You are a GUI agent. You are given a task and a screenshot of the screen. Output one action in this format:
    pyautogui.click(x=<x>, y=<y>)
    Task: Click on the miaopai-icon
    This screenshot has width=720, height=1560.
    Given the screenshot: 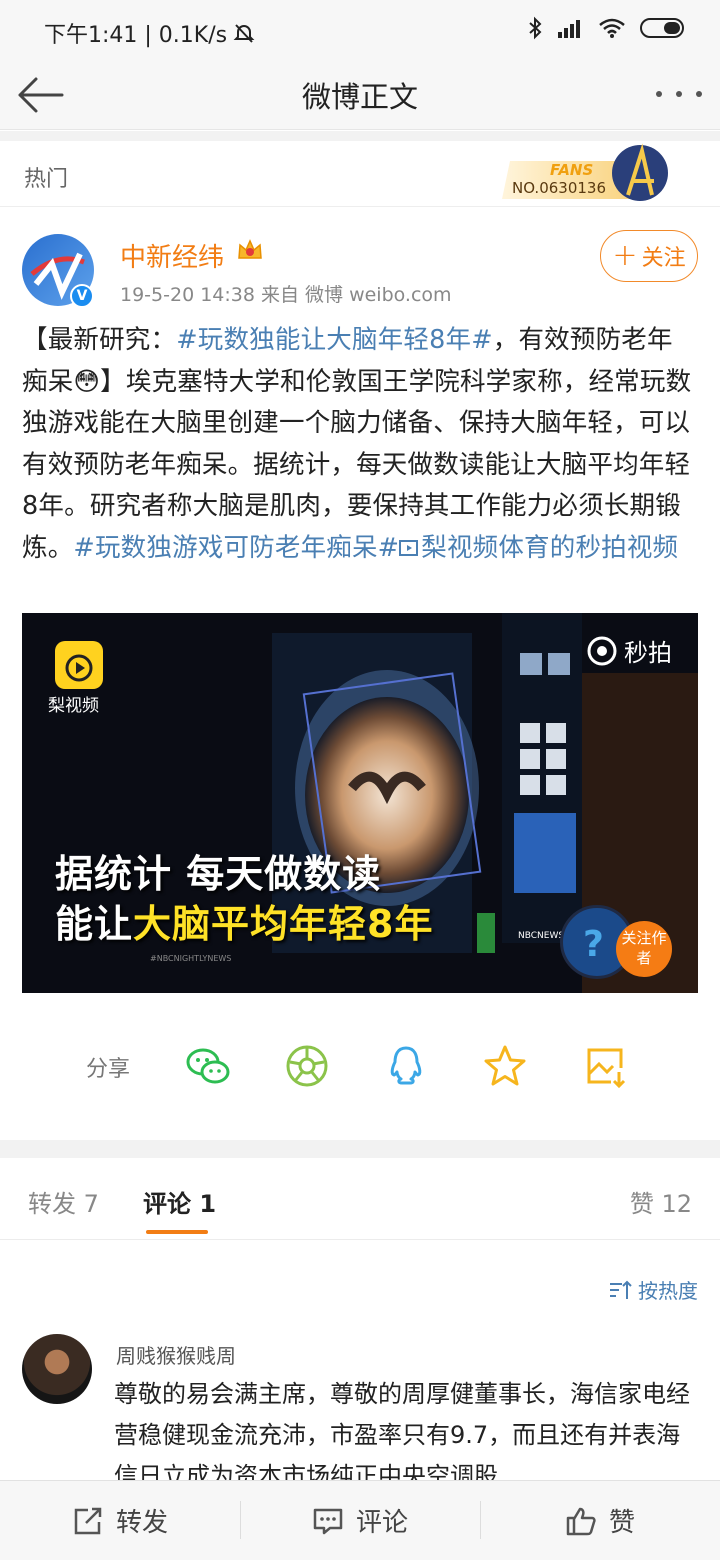 What is the action you would take?
    pyautogui.click(x=602, y=650)
    